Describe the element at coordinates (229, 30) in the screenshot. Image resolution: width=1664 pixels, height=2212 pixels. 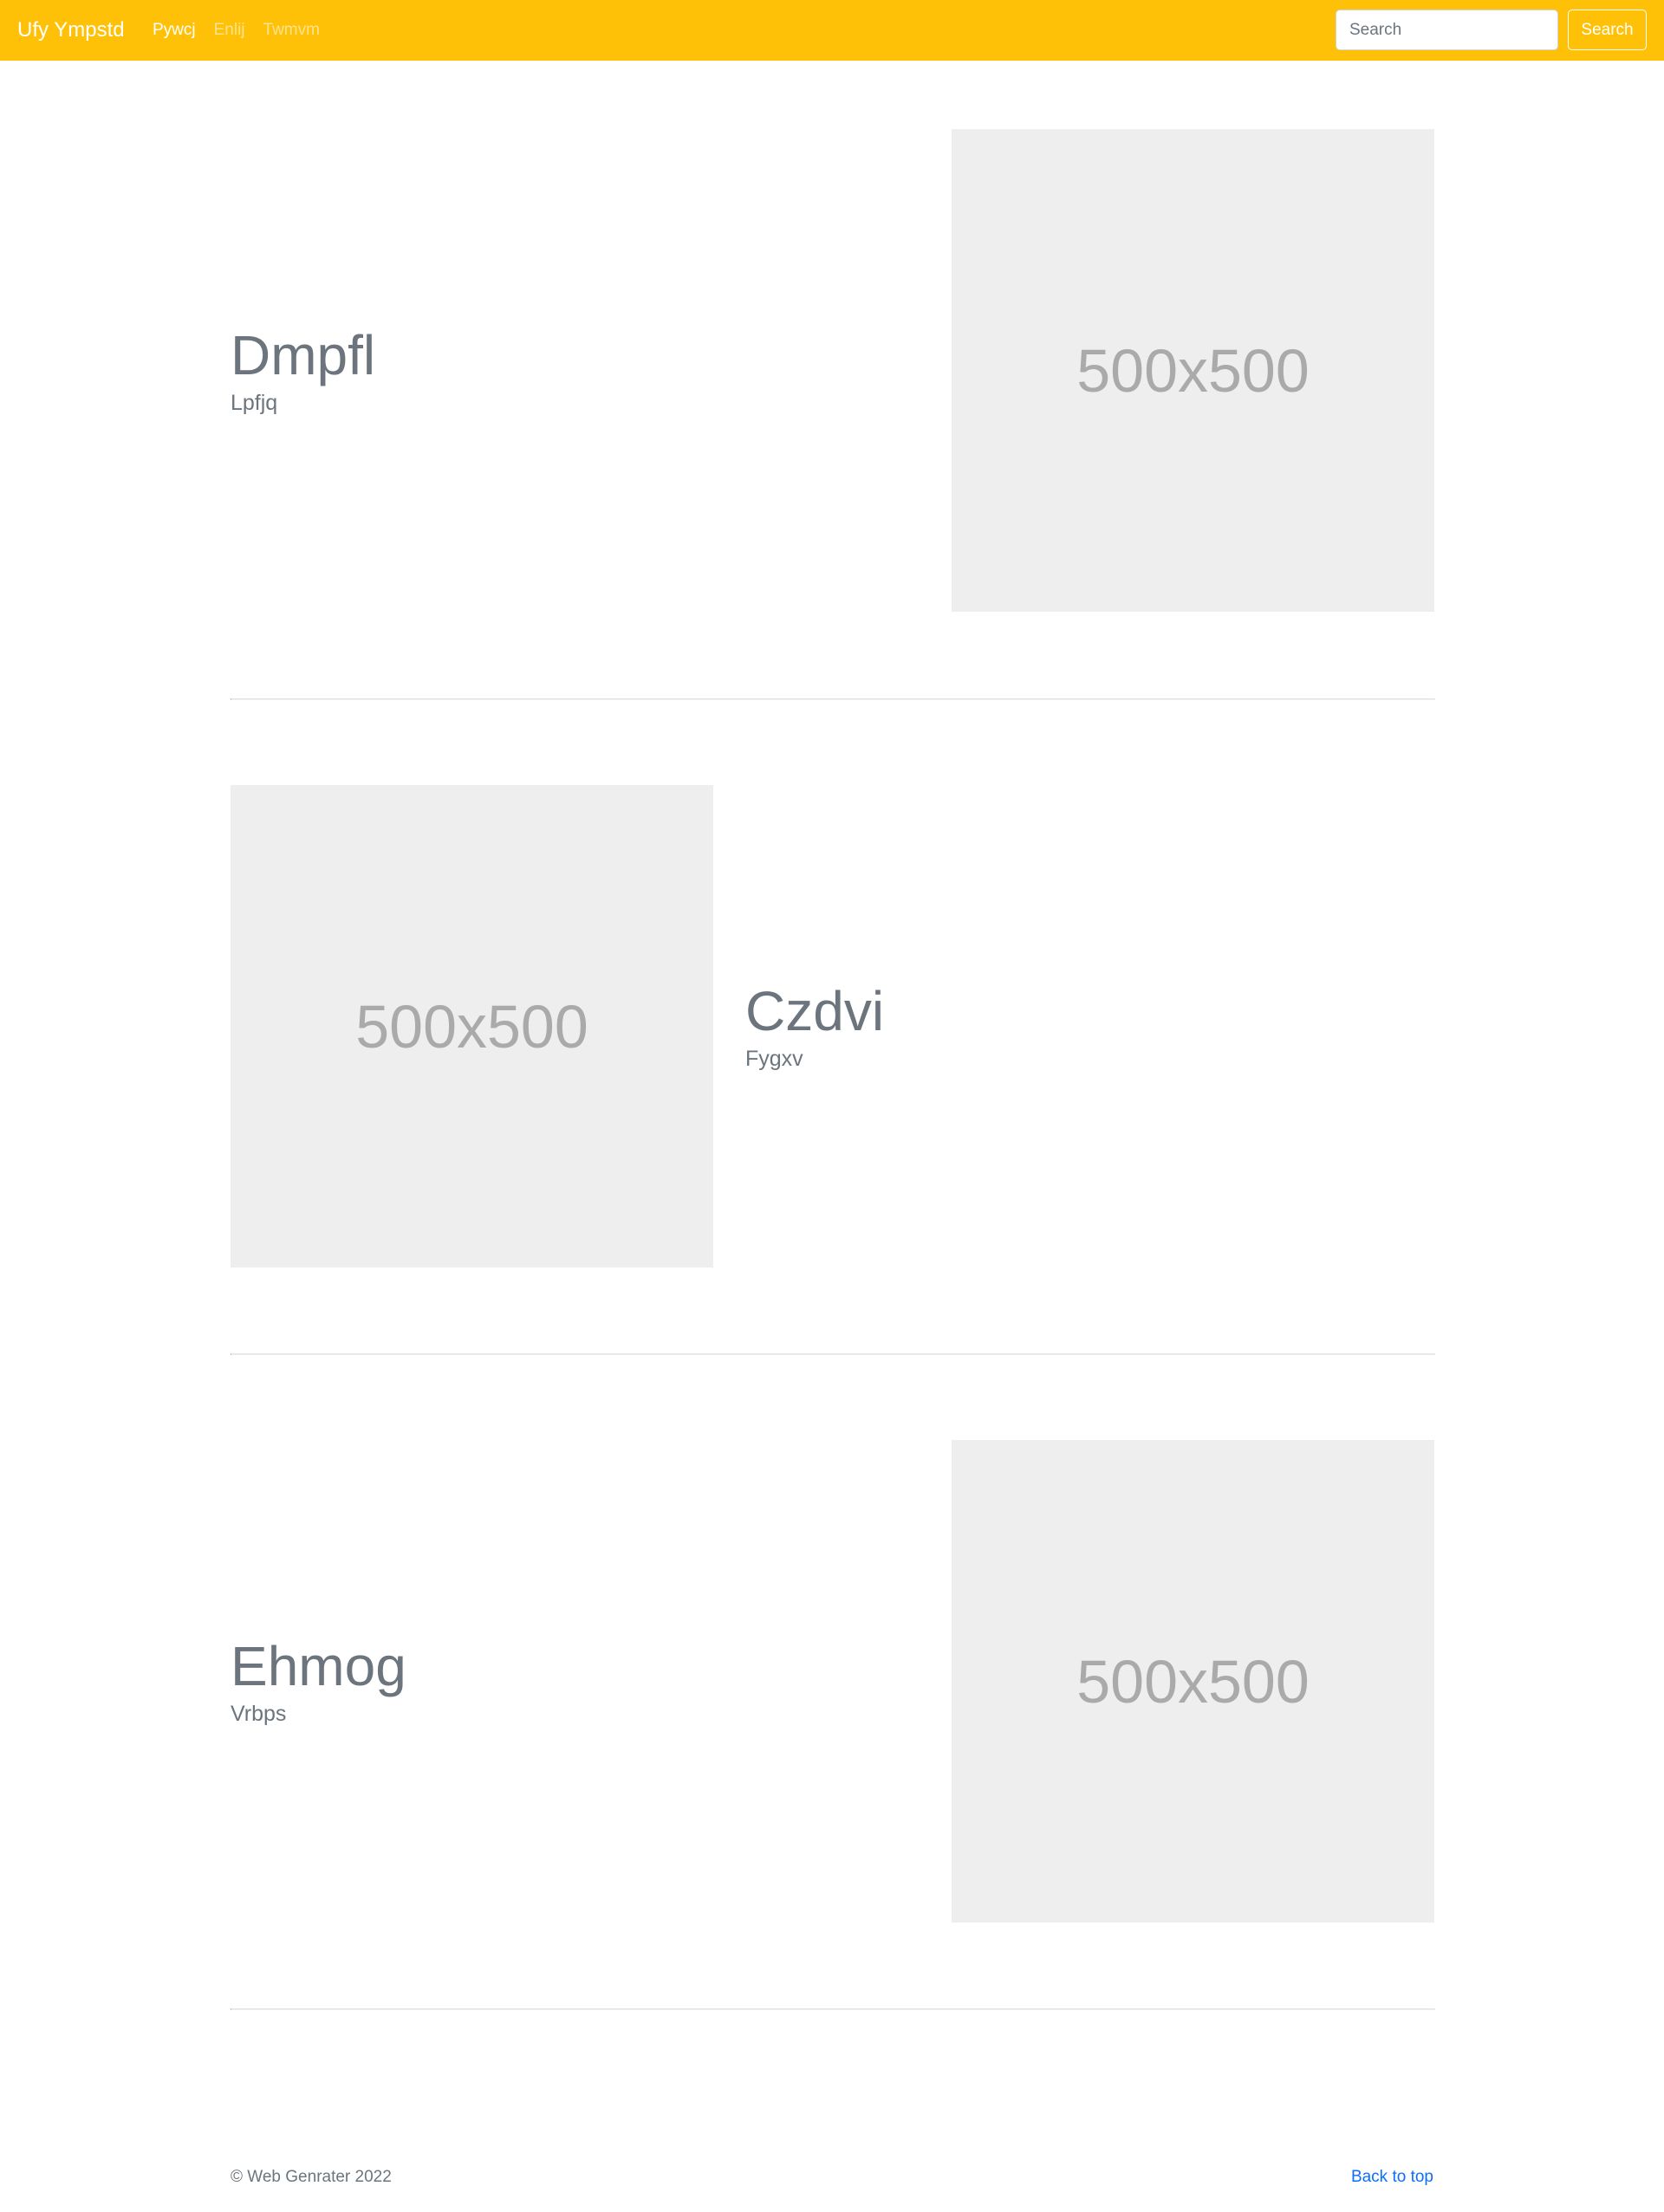
I see `nav-link-enlij: Enlij` at that location.